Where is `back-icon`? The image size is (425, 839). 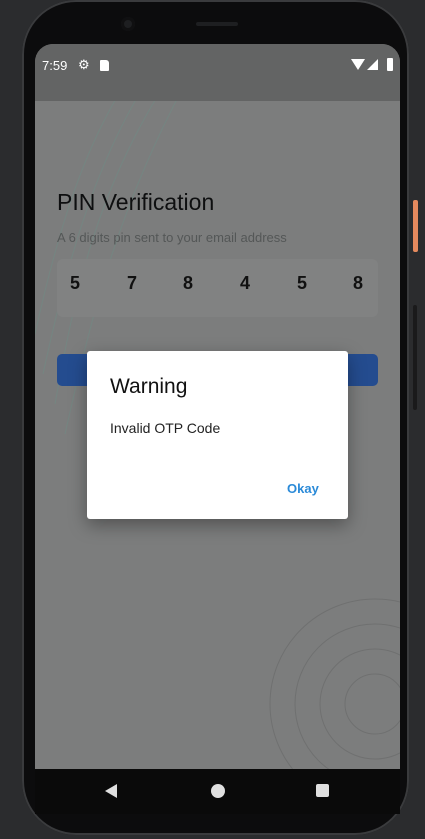
back-icon is located at coordinates (111, 791).